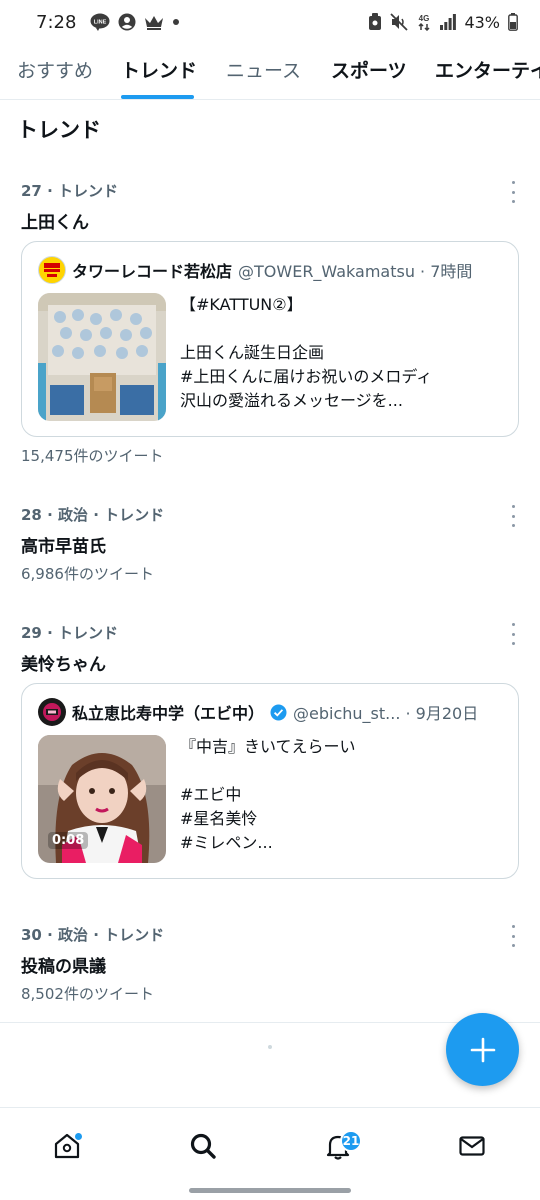 The height and width of the screenshot is (1200, 540). Describe the element at coordinates (263, 69) in the screenshot. I see `tab-news: ニュース` at that location.